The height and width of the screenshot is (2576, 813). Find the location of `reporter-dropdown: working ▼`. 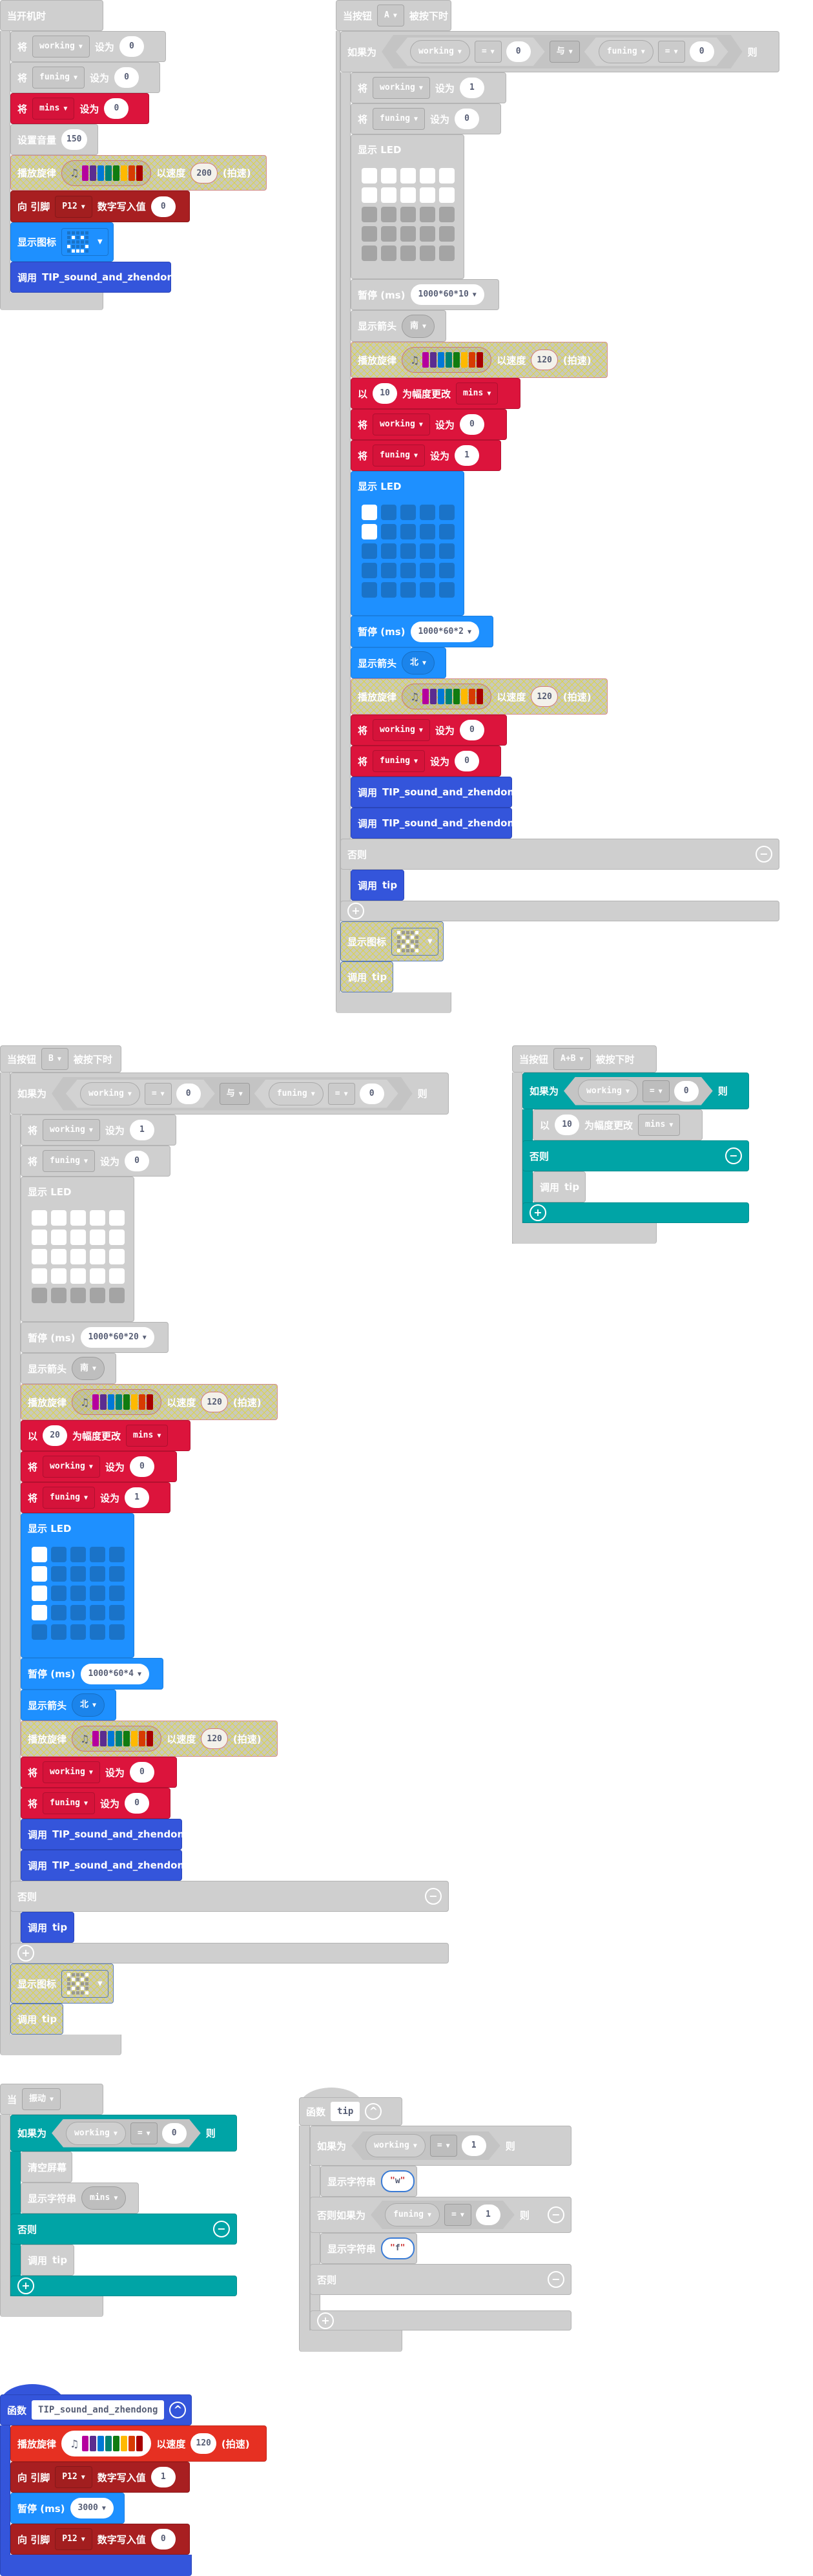

reporter-dropdown: working ▼ is located at coordinates (395, 2145).